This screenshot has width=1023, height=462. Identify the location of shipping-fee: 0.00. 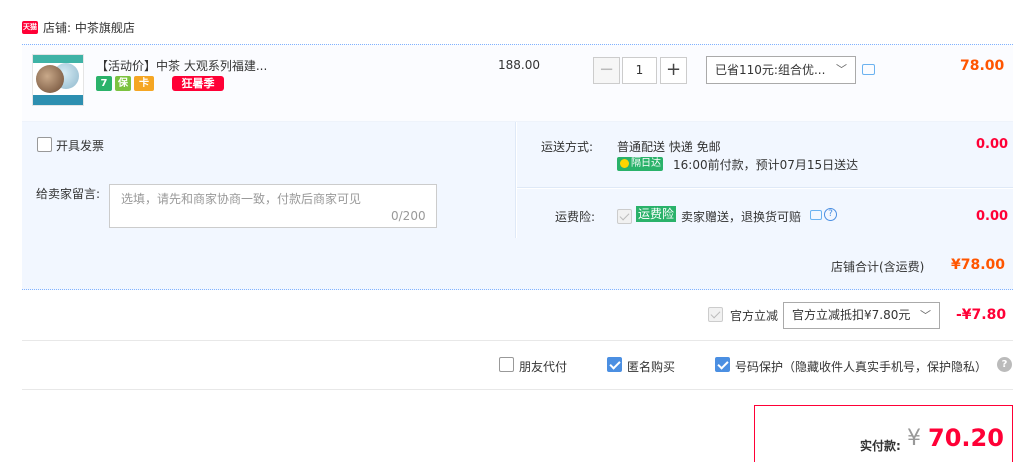
(992, 144).